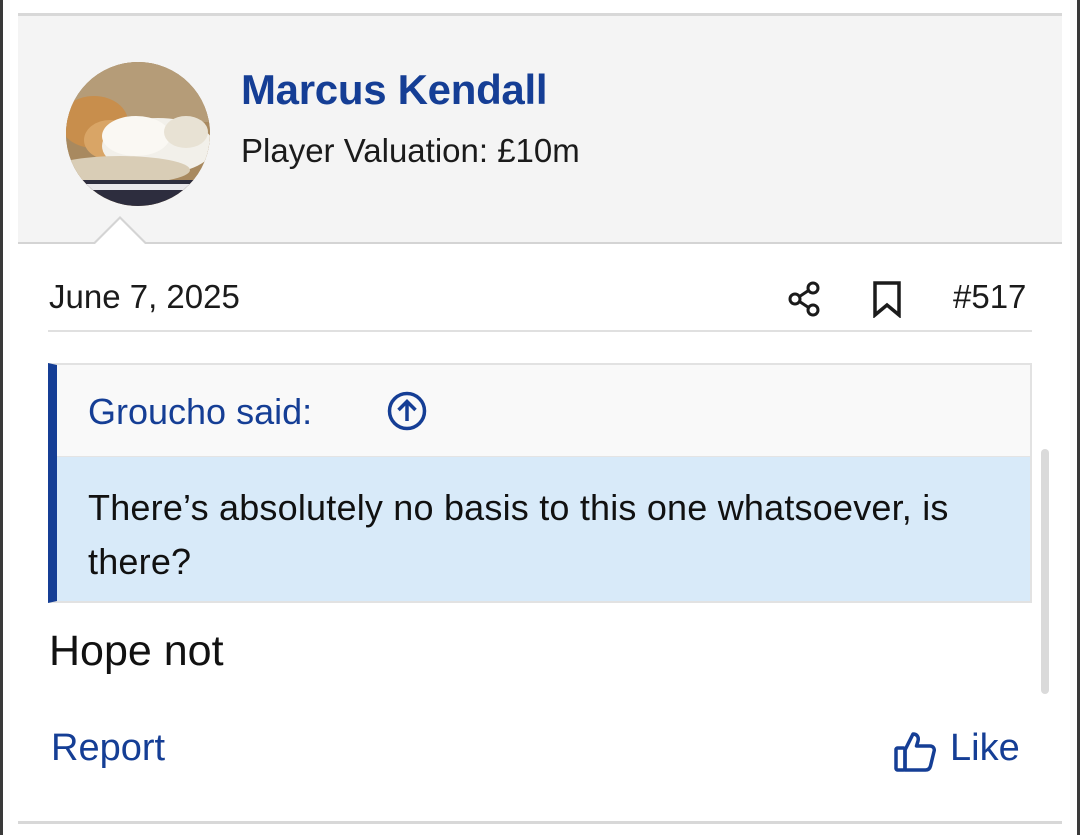 This screenshot has width=1080, height=835. I want to click on post-message: Hope not, so click(136, 651).